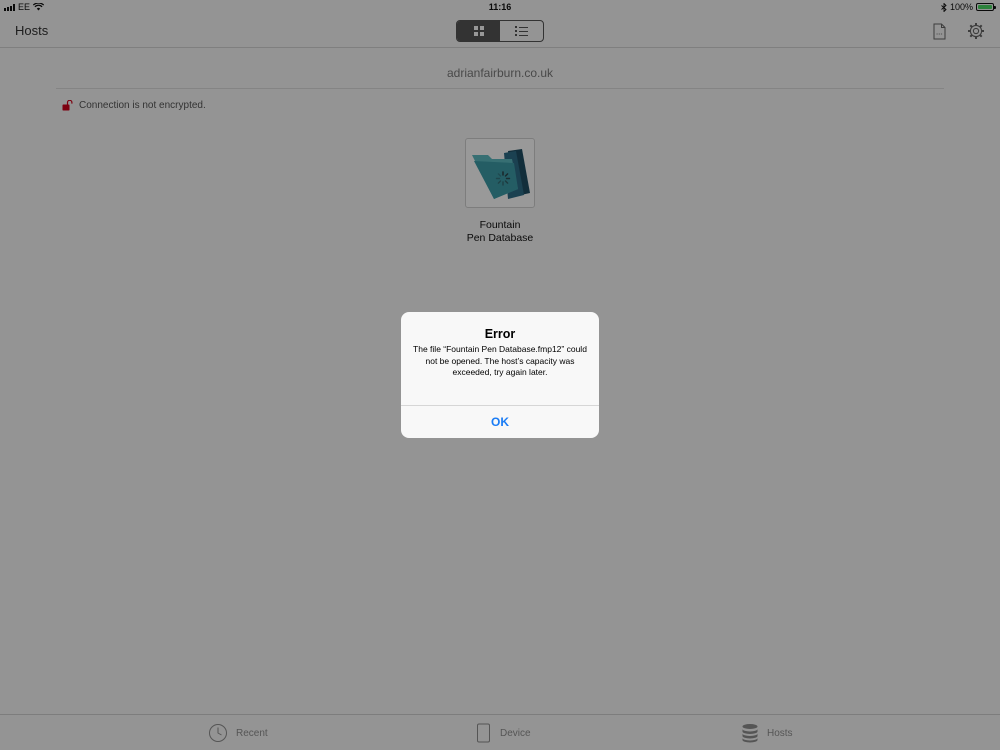 Image resolution: width=1000 pixels, height=750 pixels. What do you see at coordinates (500, 334) in the screenshot?
I see `alert-title: Error` at bounding box center [500, 334].